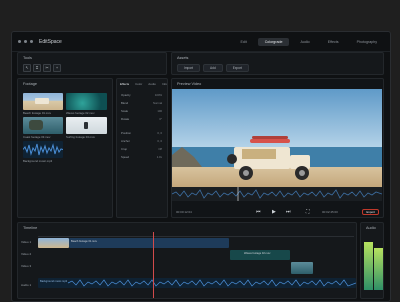  What do you see at coordinates (333, 42) in the screenshot?
I see `tab-effects: Effects` at bounding box center [333, 42].